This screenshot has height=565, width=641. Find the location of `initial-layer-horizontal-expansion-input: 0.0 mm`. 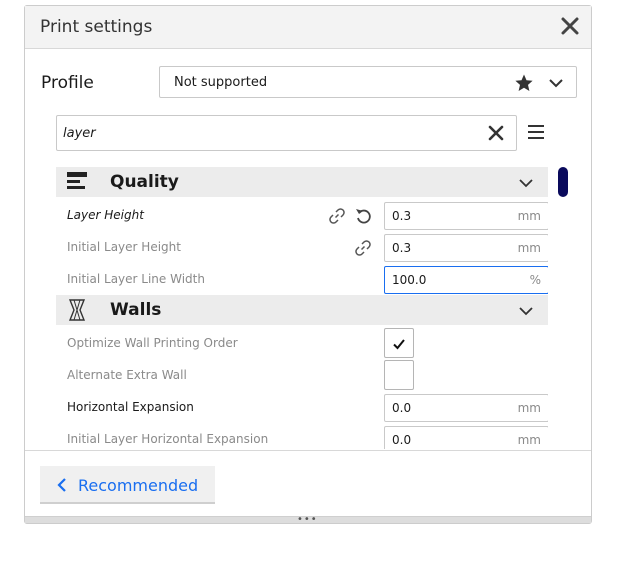

initial-layer-horizontal-expansion-input: 0.0 mm is located at coordinates (466, 437).